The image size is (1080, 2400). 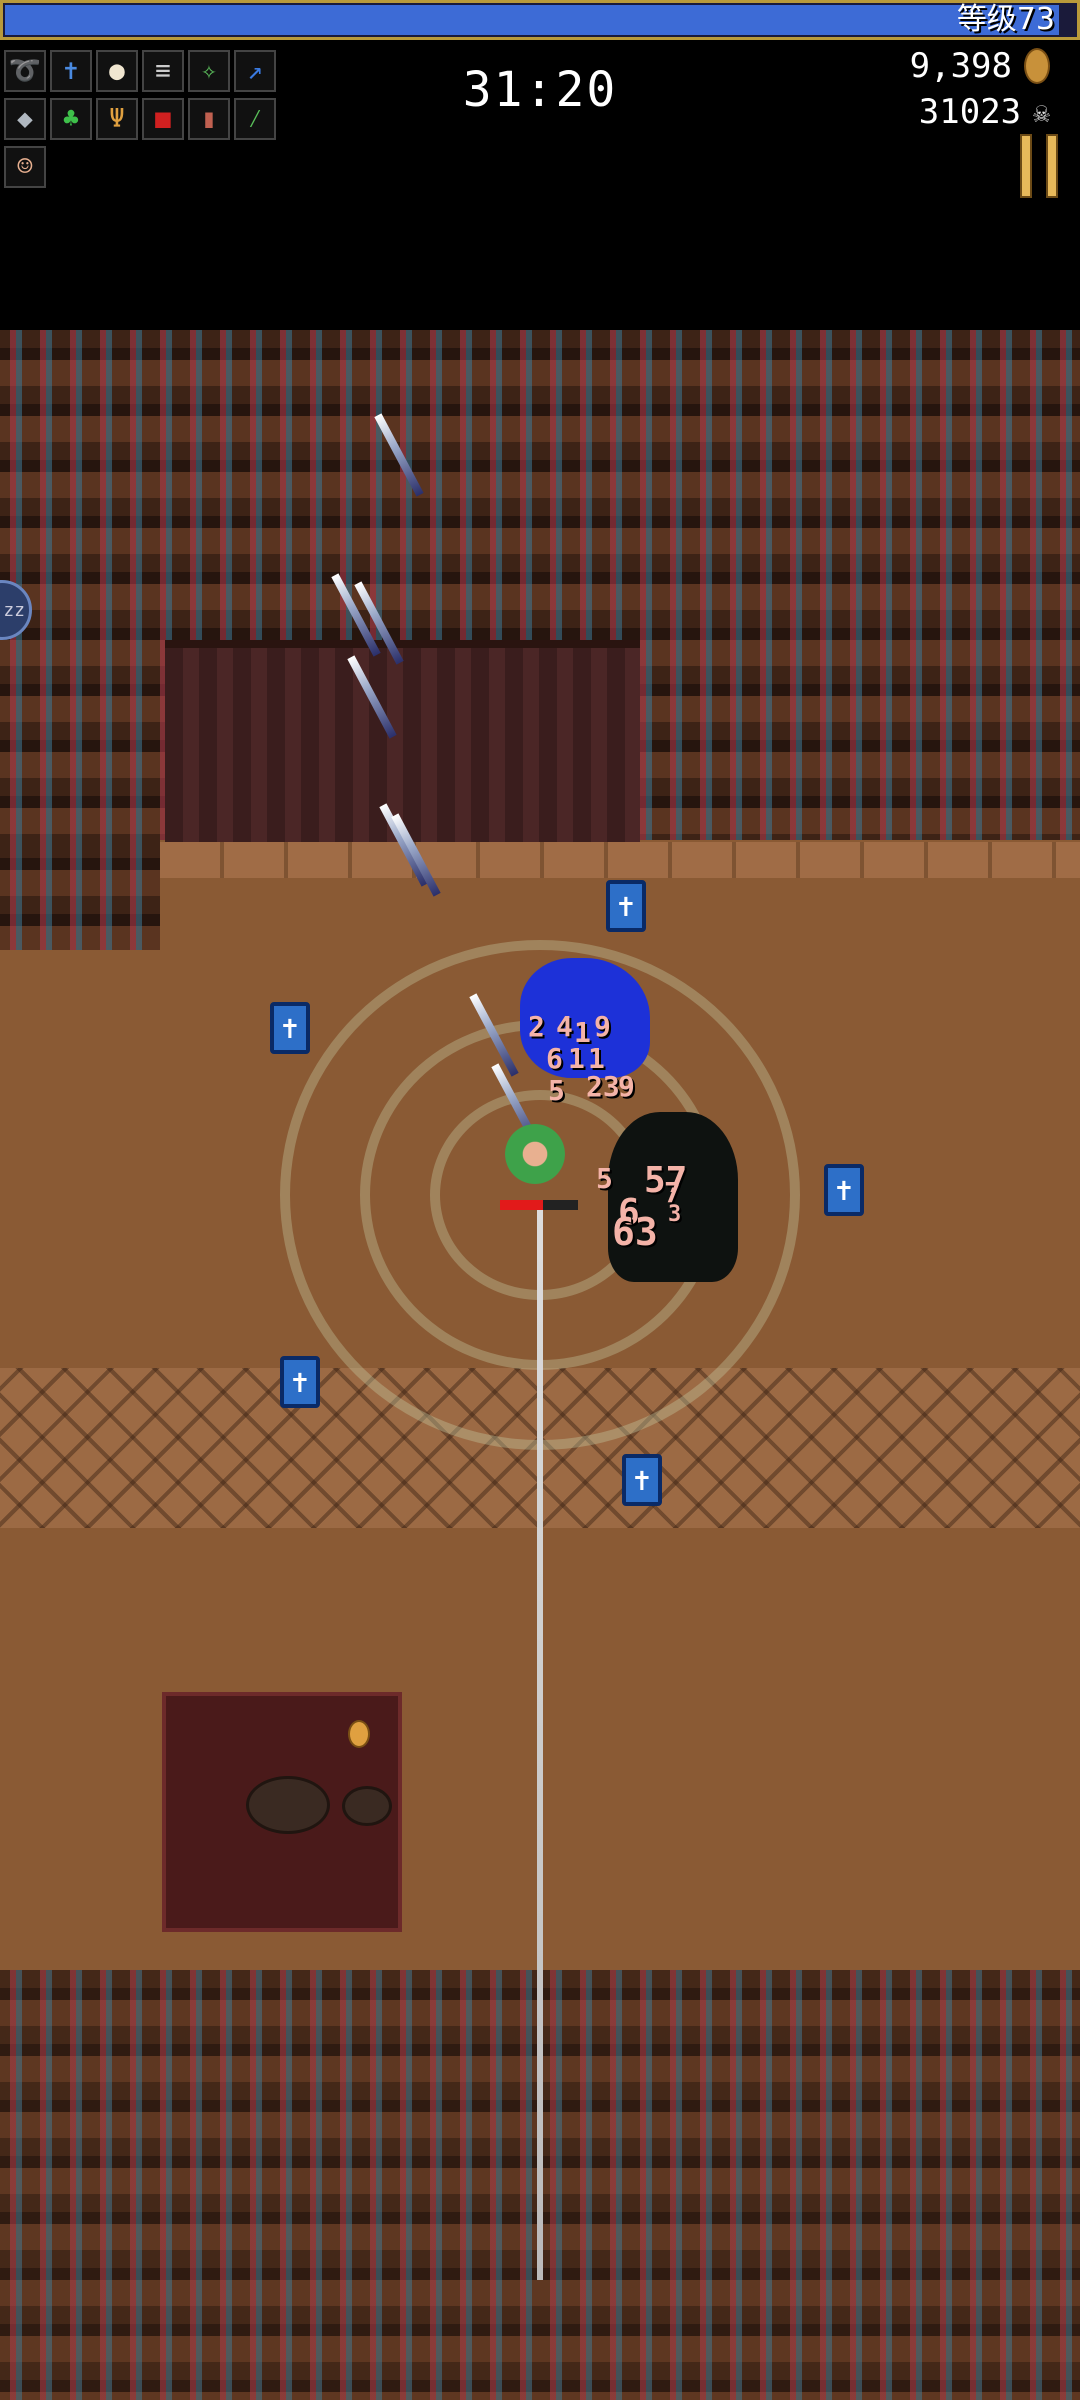 I want to click on pause-bar-left, so click(x=1026, y=166).